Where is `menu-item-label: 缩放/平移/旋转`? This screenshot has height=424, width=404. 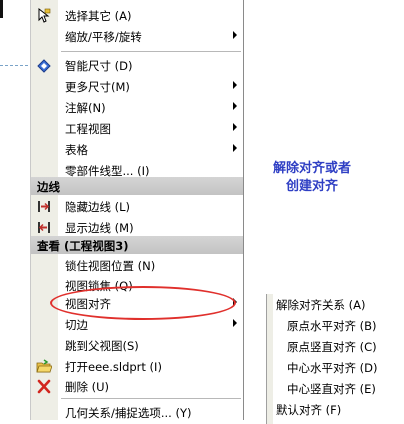 menu-item-label: 缩放/平移/旋转 is located at coordinates (103, 37).